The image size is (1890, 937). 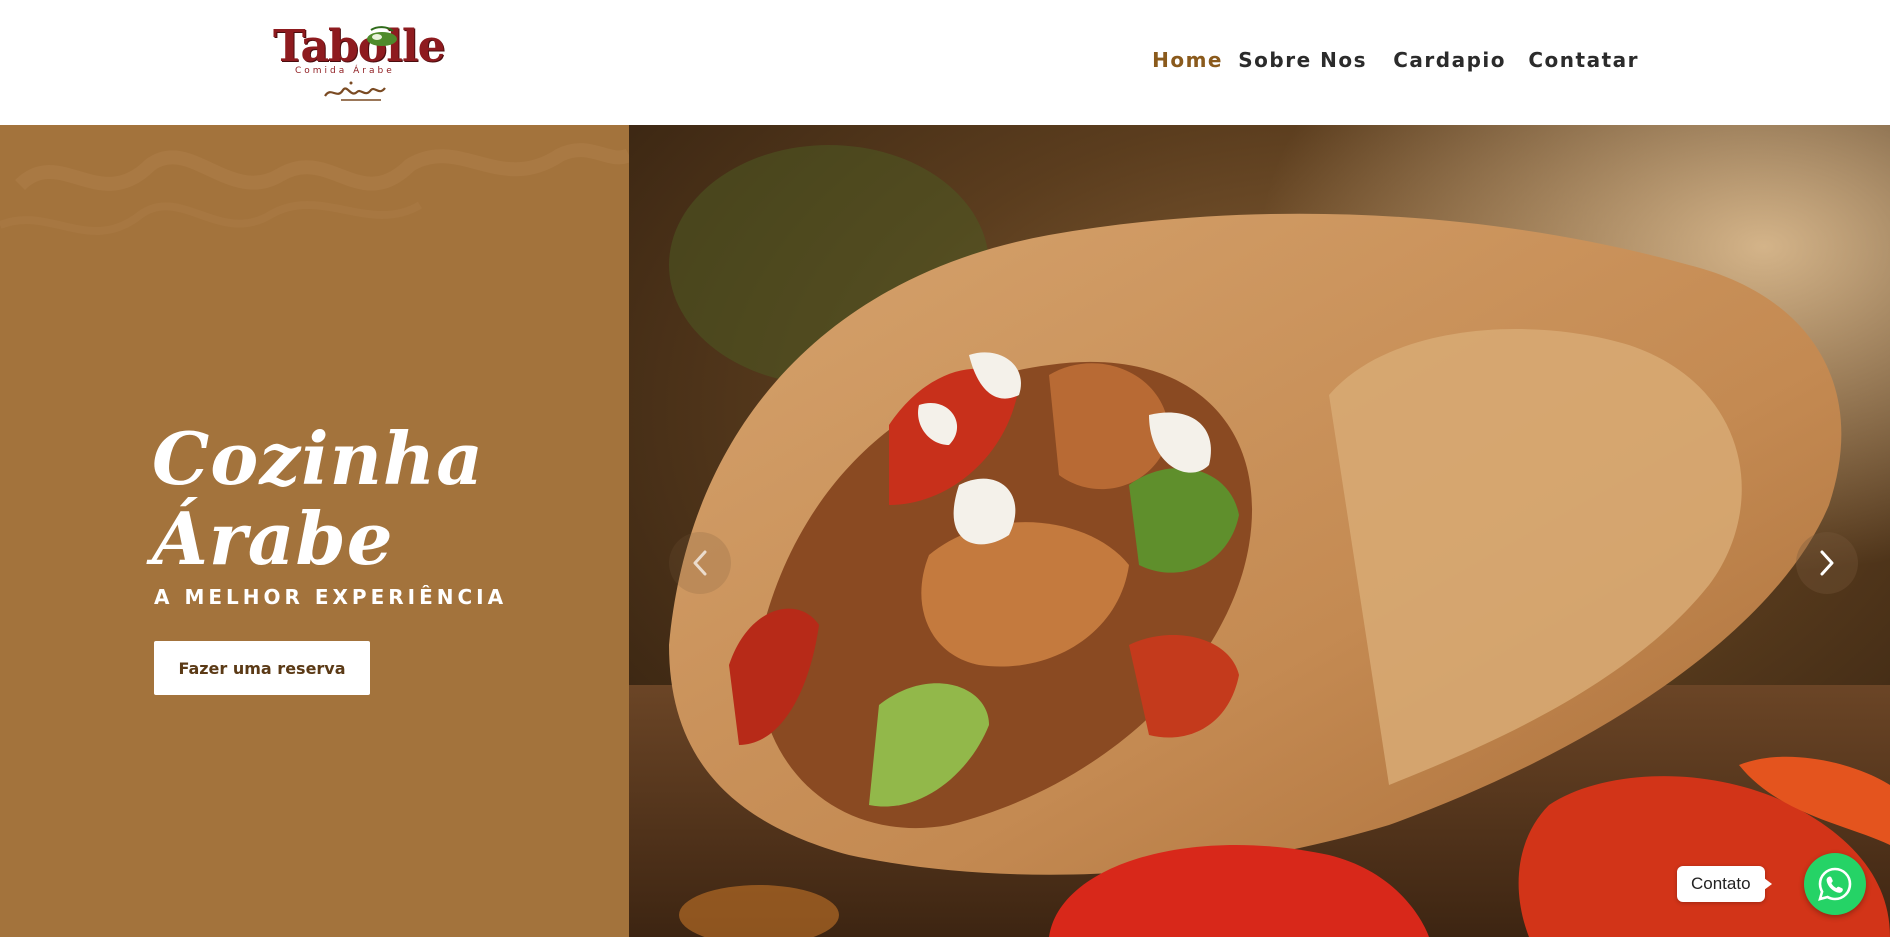 What do you see at coordinates (318, 458) in the screenshot?
I see `hero-title-line-1: Cozinha` at bounding box center [318, 458].